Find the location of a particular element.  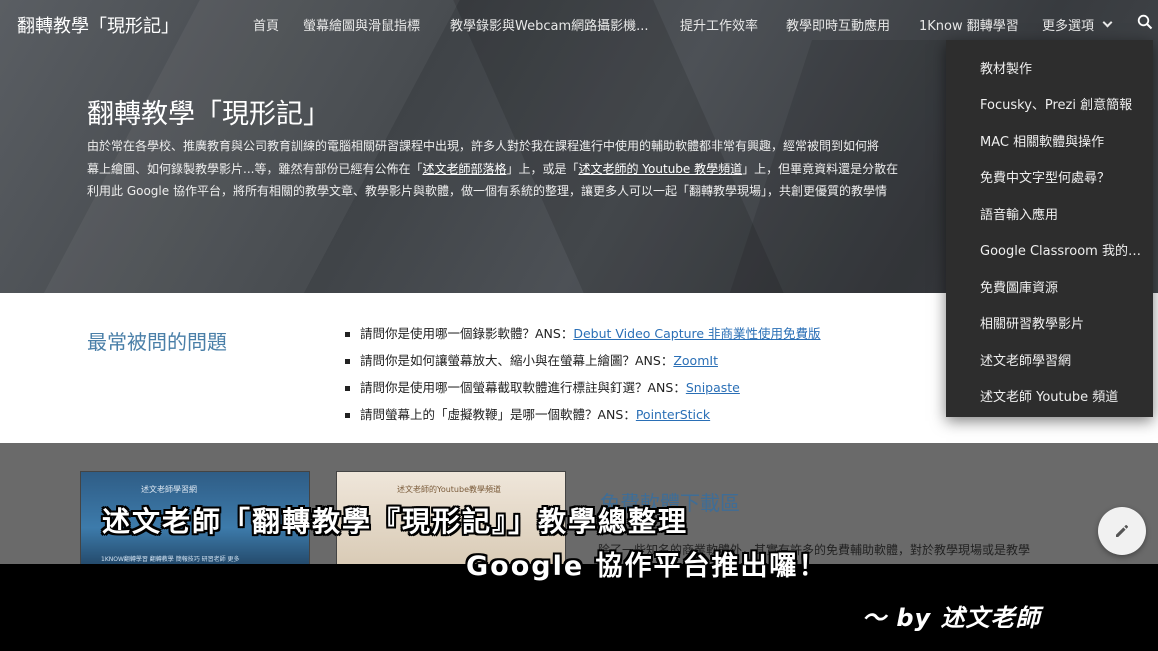

nav-item-interactive: 教學即時互動應用 is located at coordinates (838, 24).